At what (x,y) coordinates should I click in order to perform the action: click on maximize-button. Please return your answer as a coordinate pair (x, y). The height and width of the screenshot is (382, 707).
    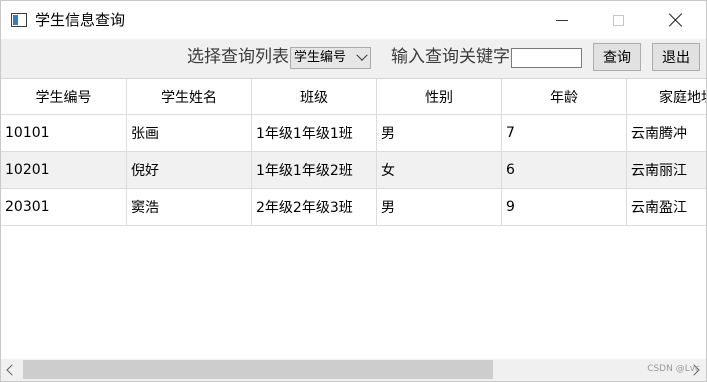
    Looking at the image, I should click on (618, 20).